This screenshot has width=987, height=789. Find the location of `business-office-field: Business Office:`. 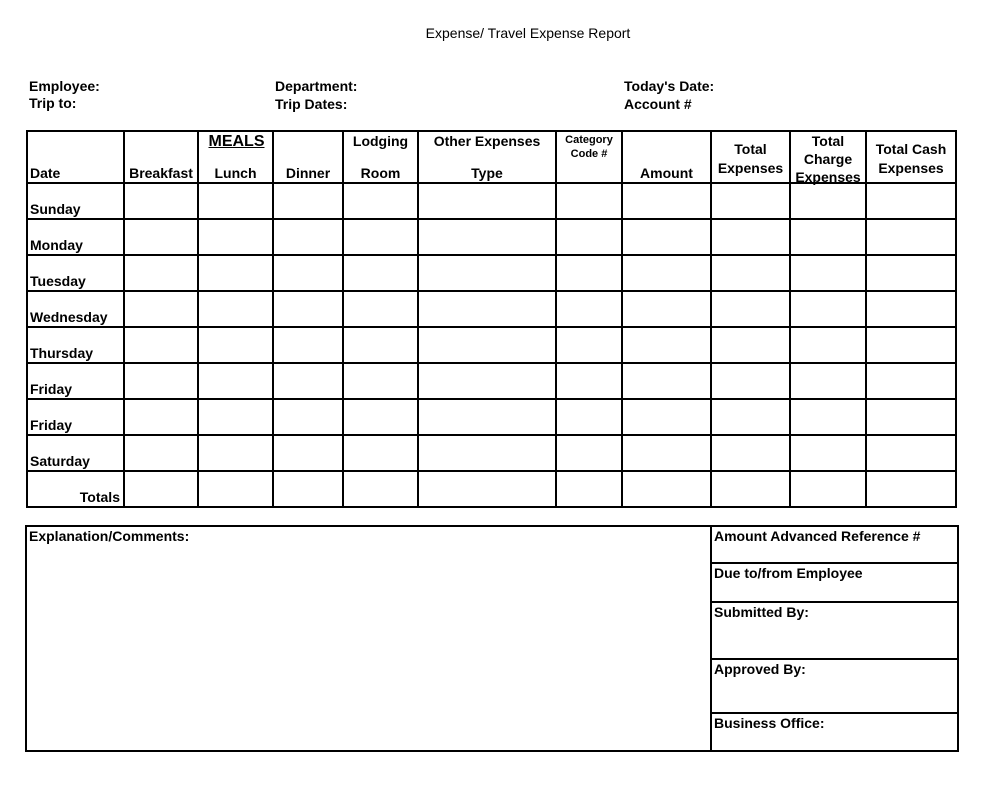

business-office-field: Business Office: is located at coordinates (835, 732).